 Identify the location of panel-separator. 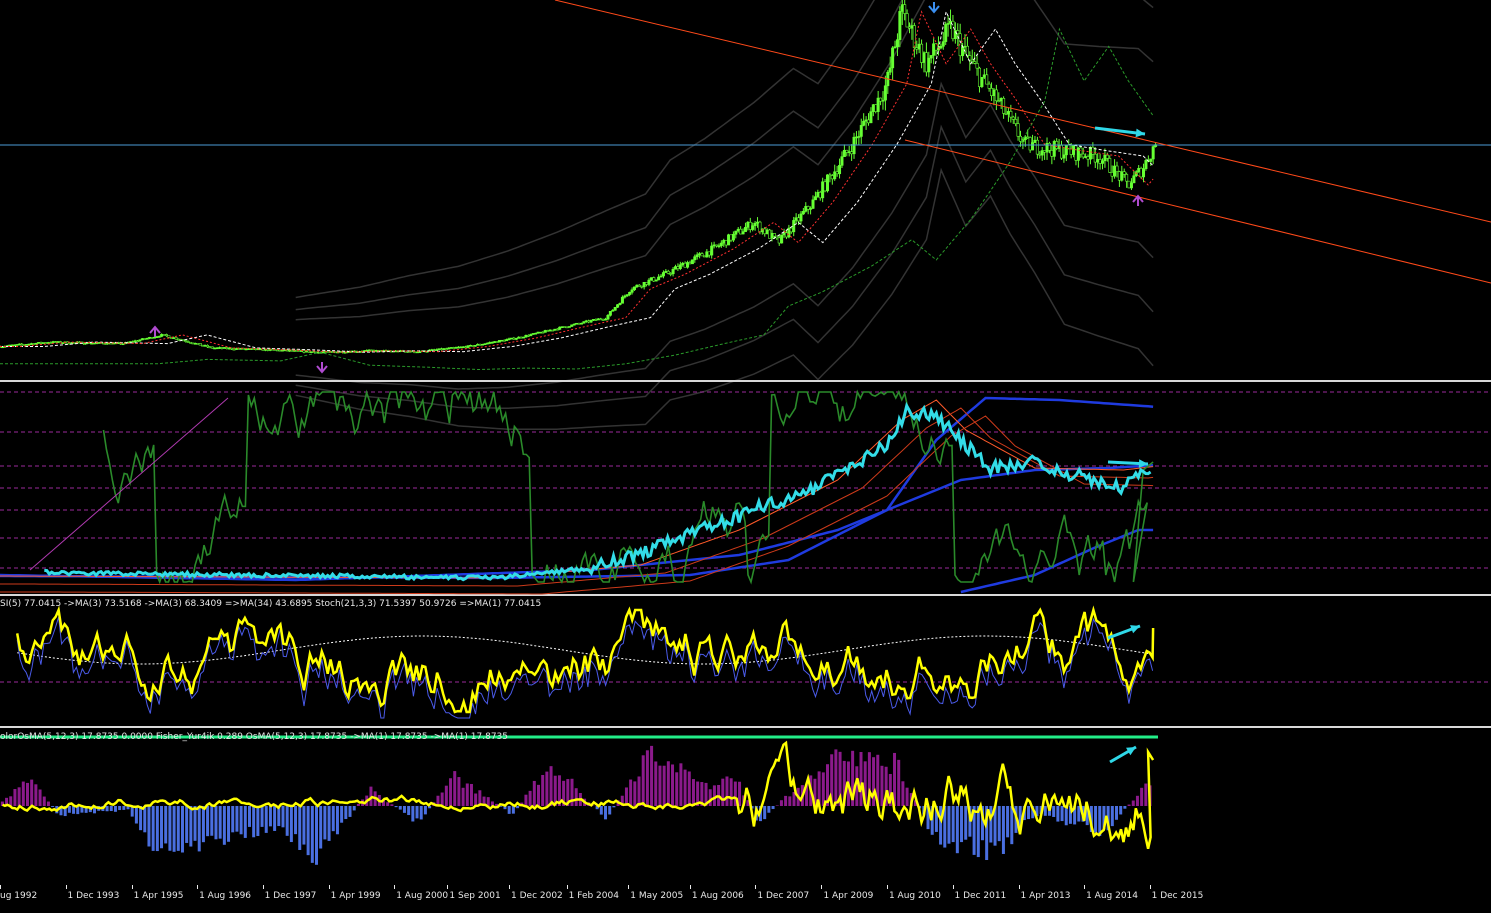
(745, 381).